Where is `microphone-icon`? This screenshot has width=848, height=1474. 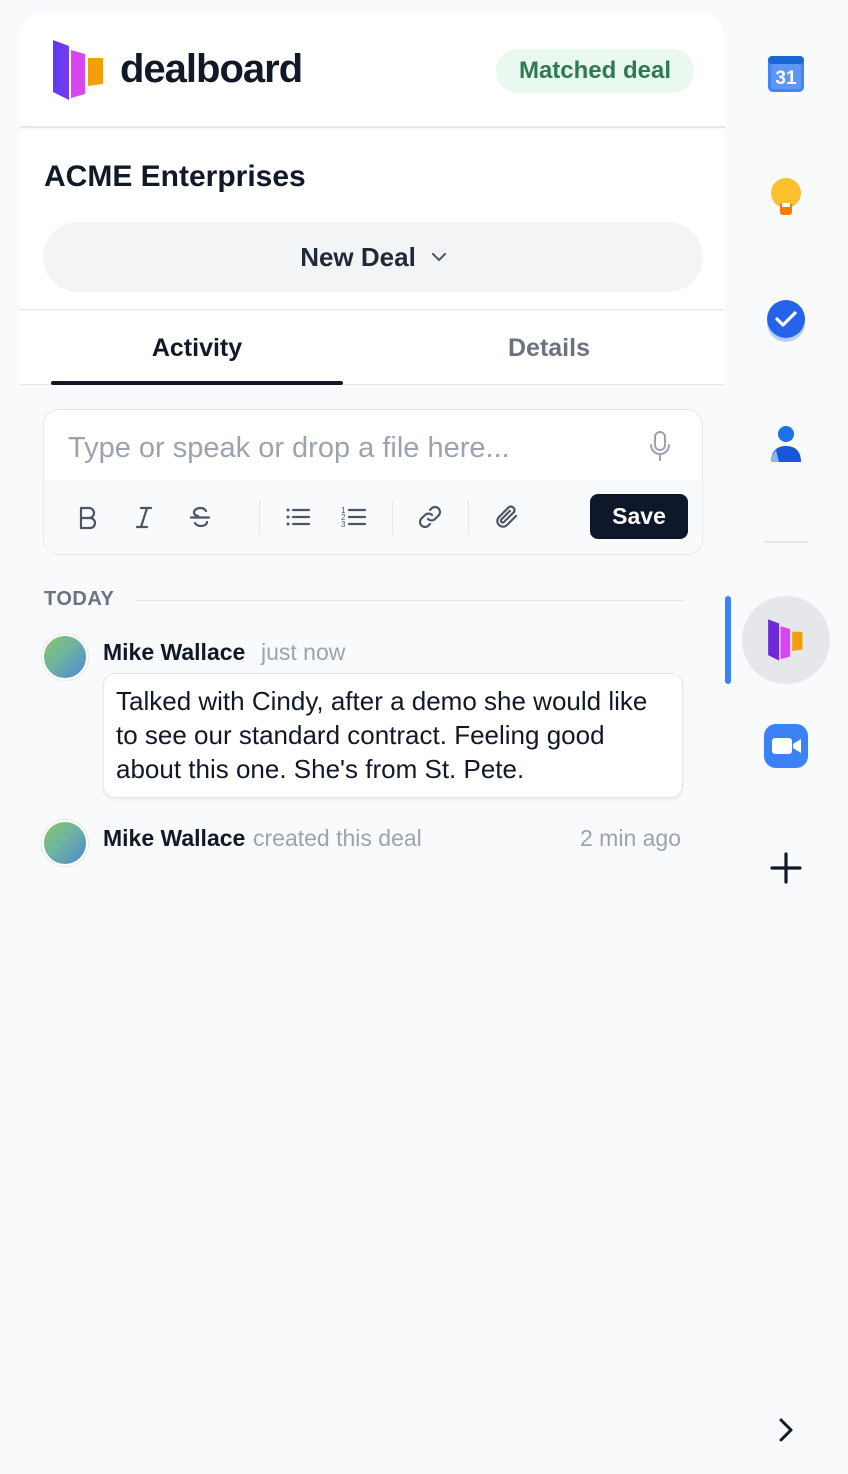 microphone-icon is located at coordinates (660, 446).